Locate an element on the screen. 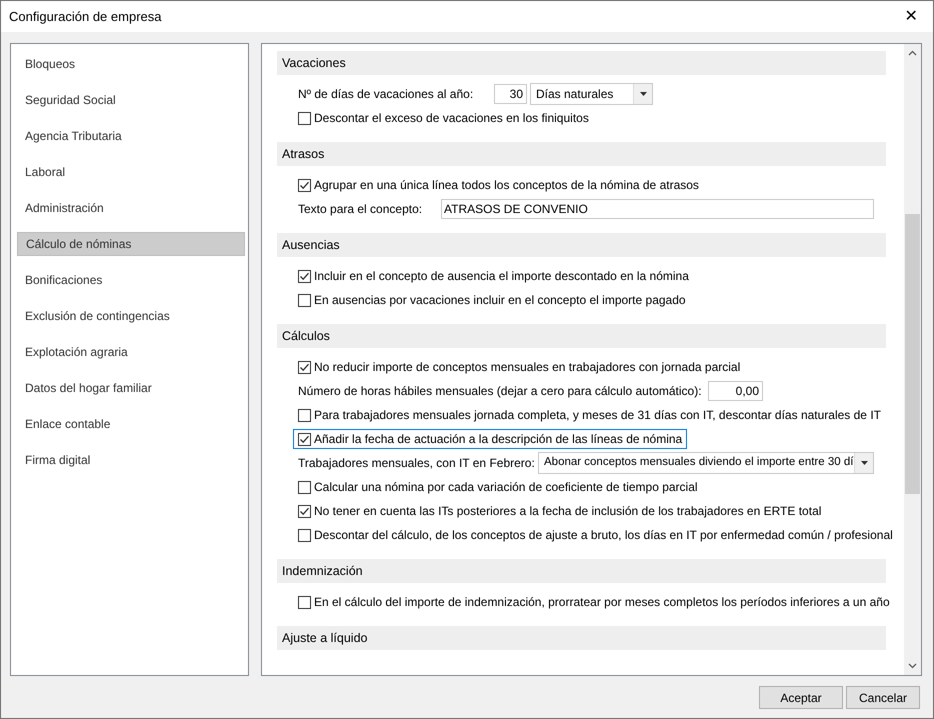 The width and height of the screenshot is (934, 719). sidebar-item: Bonificaciones is located at coordinates (131, 280).